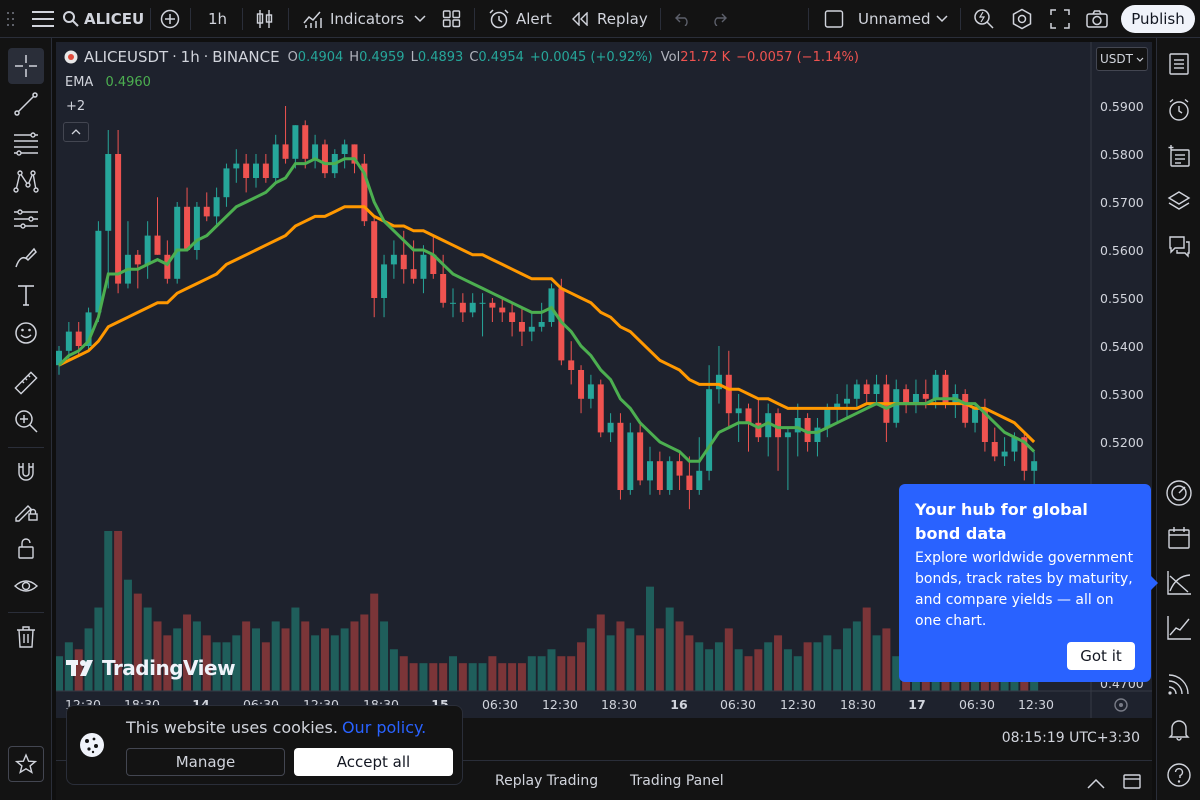 The image size is (1200, 800). Describe the element at coordinates (373, 762) in the screenshot. I see `accept-all-button: Accept all` at that location.